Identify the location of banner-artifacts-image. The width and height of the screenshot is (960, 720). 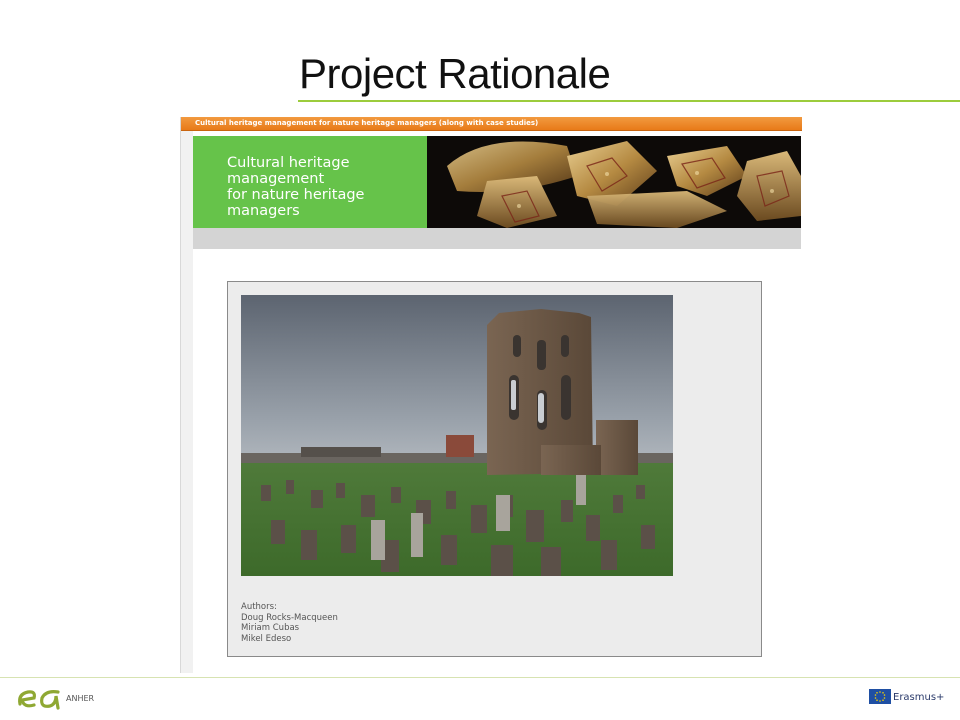
(614, 182).